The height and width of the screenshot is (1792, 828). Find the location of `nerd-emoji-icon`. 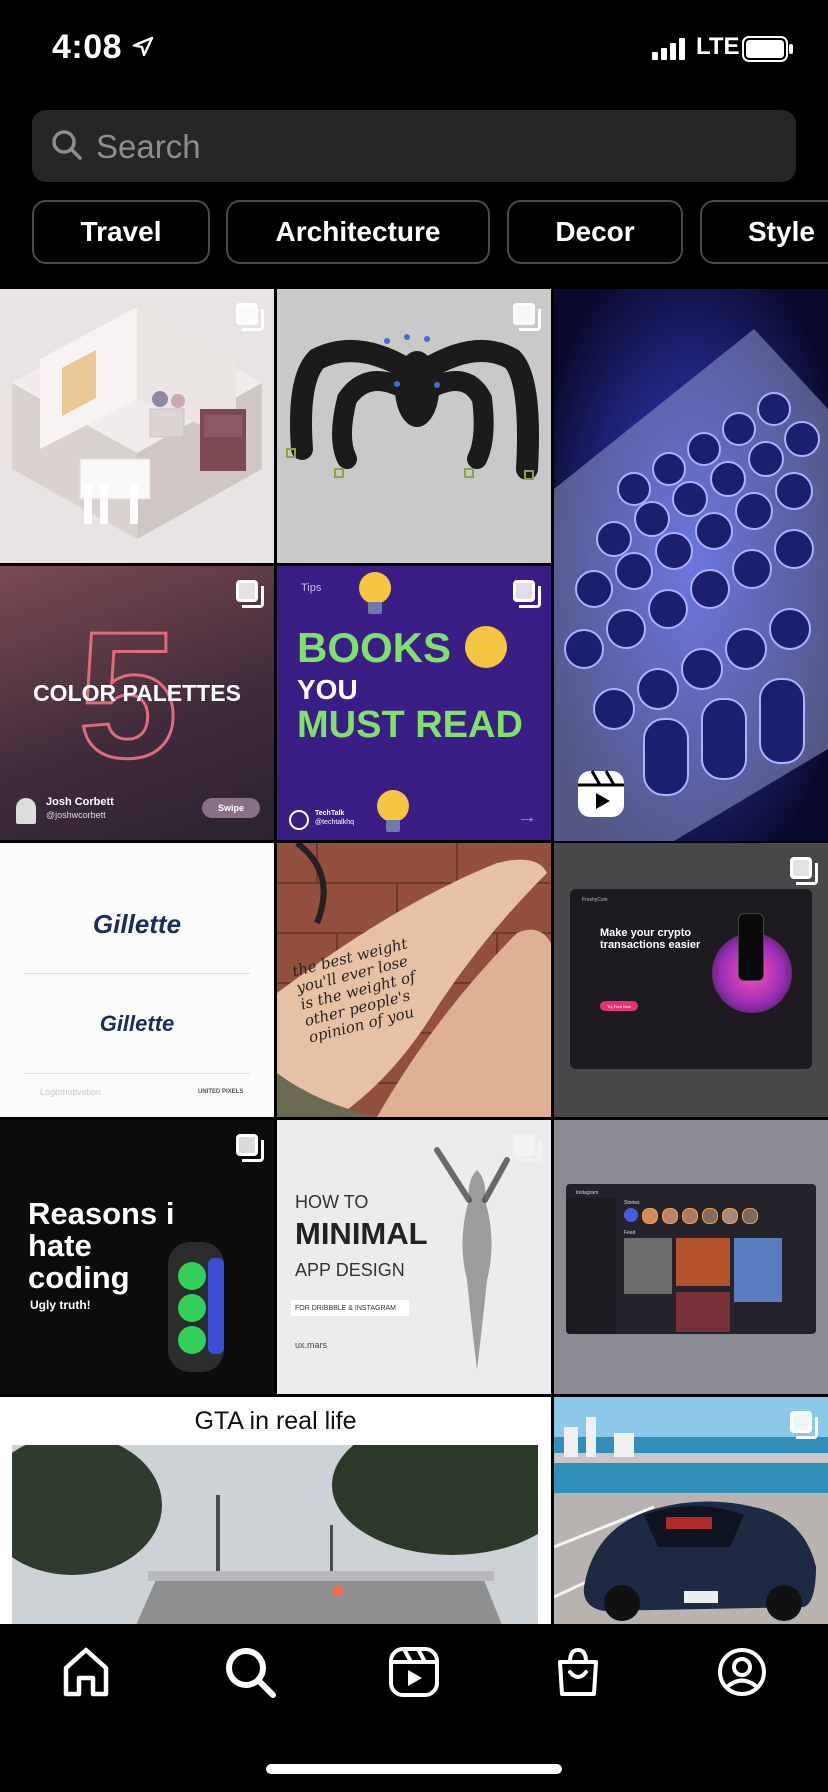

nerd-emoji-icon is located at coordinates (486, 647).